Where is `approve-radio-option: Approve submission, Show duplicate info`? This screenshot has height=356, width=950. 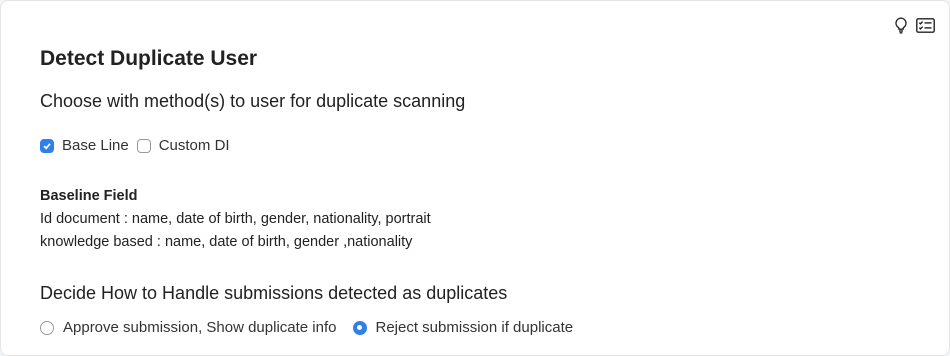 approve-radio-option: Approve submission, Show duplicate info is located at coordinates (188, 327).